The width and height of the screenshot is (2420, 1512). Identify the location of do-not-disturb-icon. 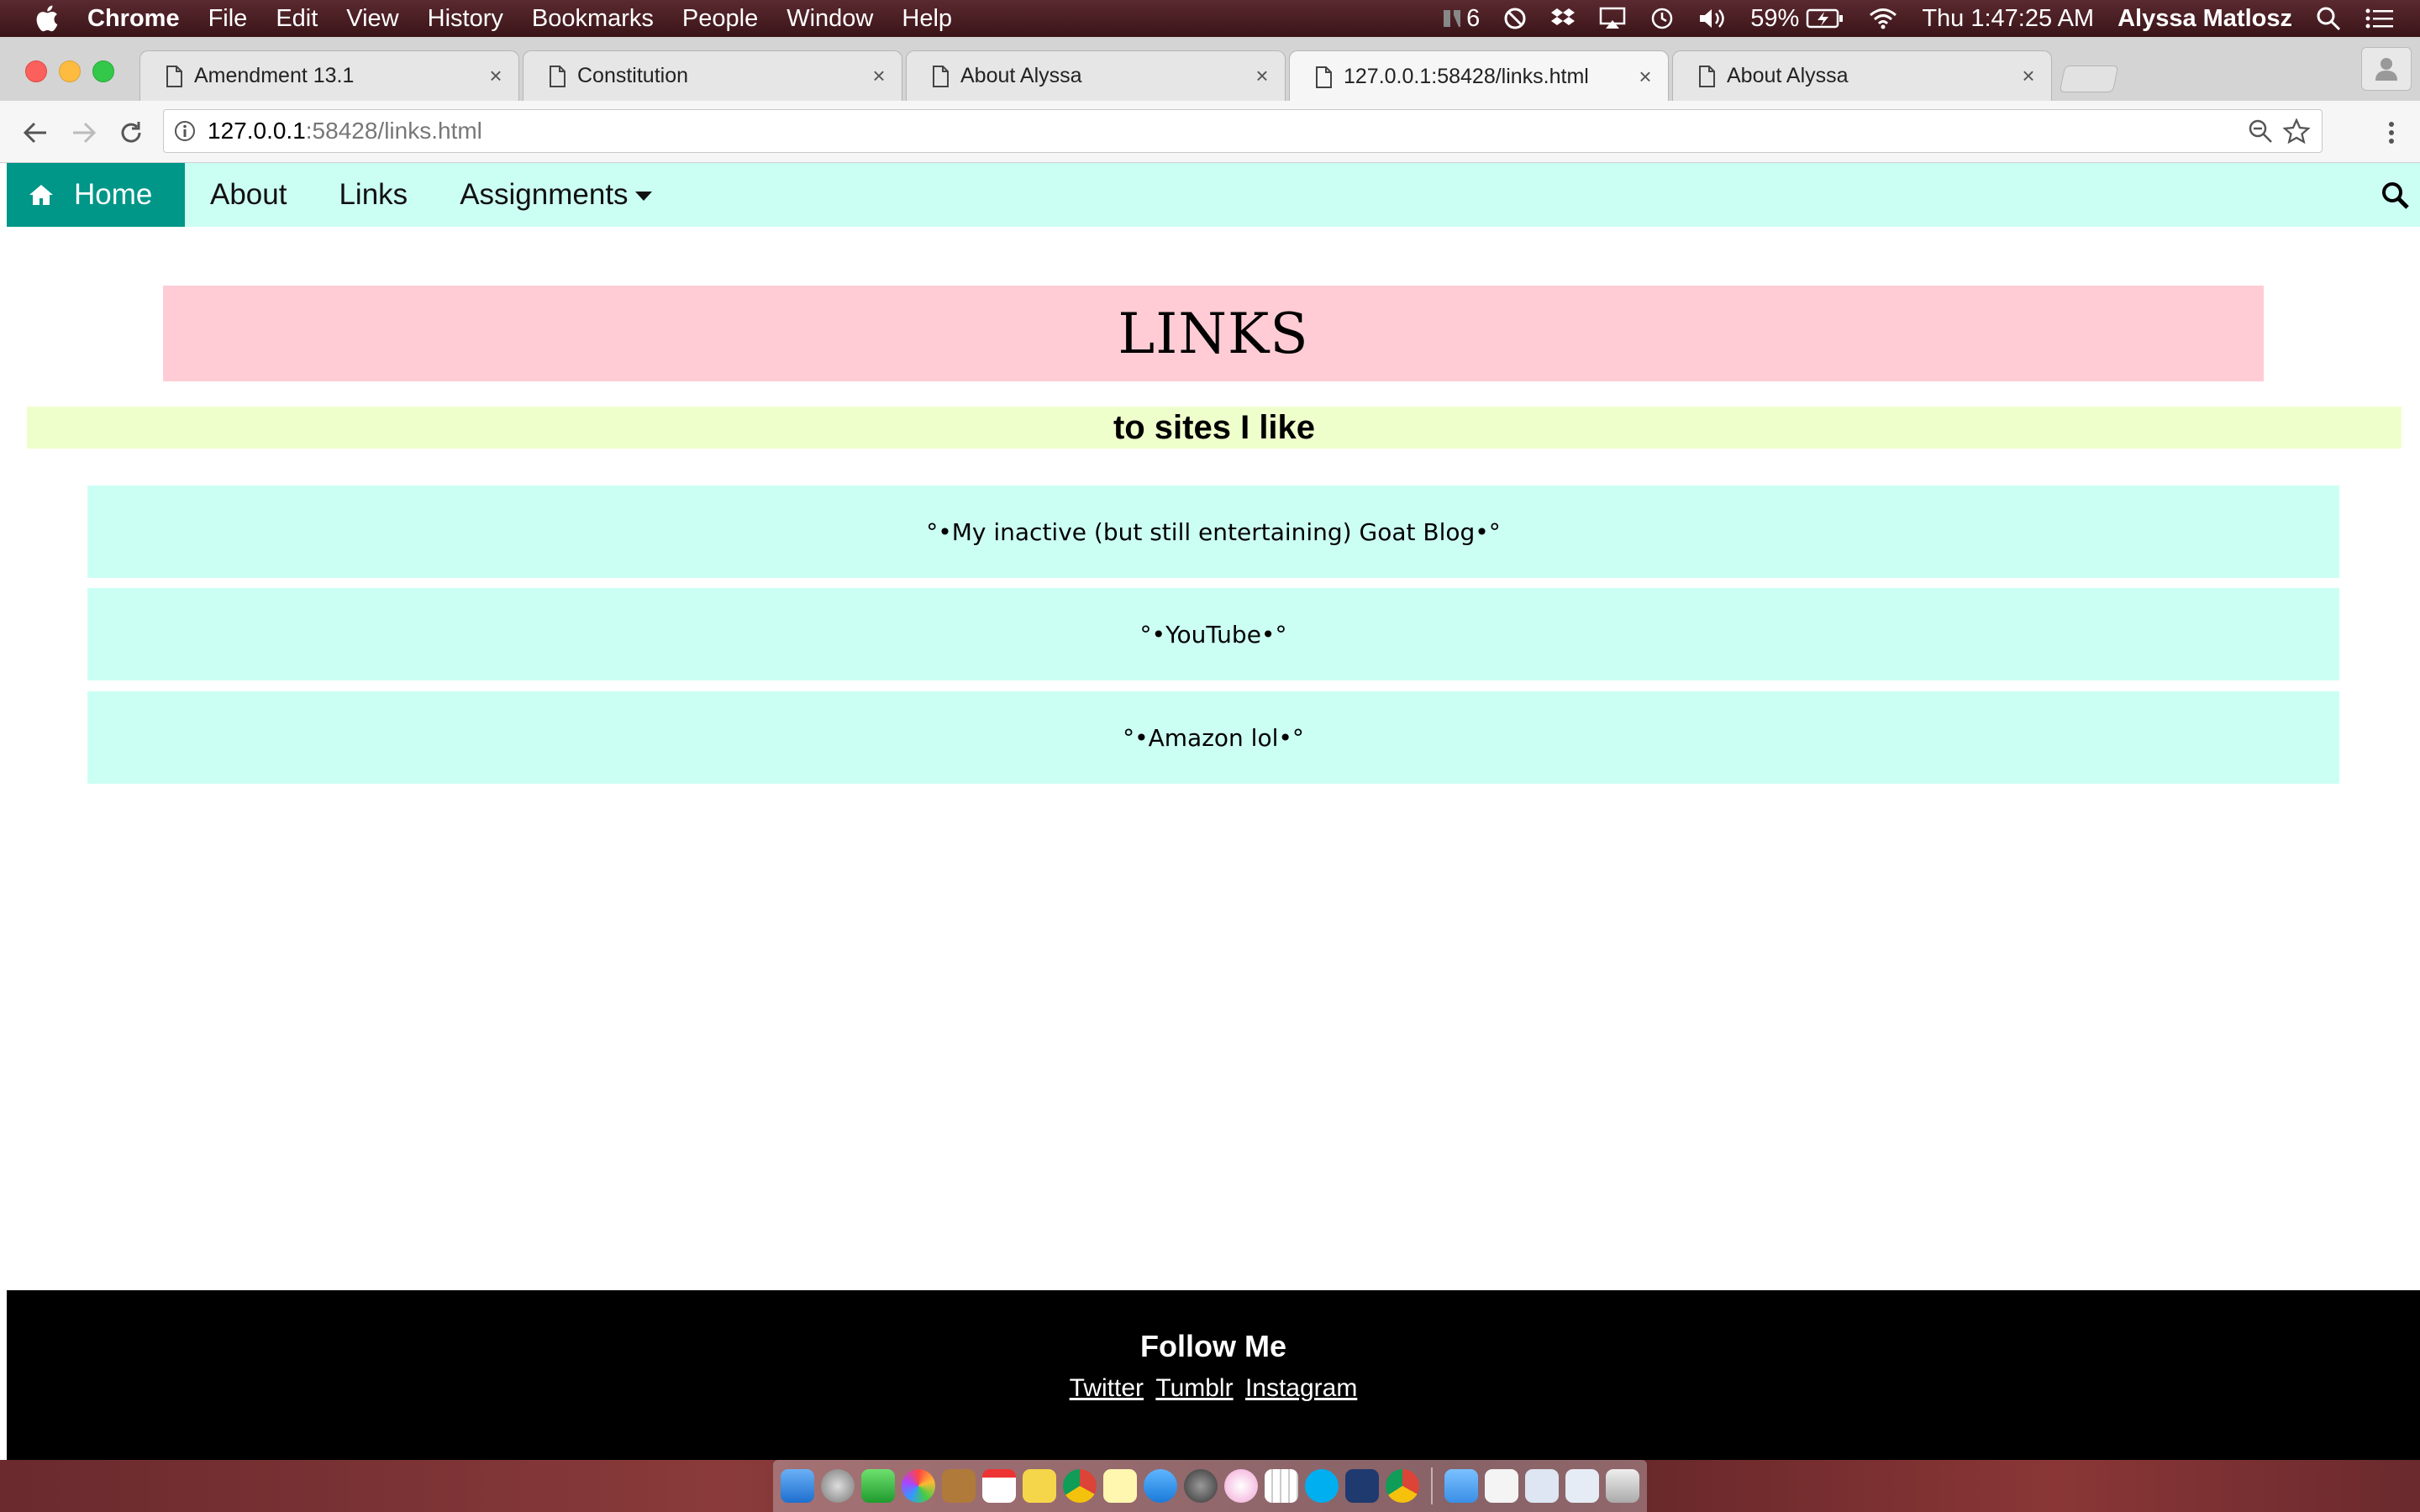
(1515, 18).